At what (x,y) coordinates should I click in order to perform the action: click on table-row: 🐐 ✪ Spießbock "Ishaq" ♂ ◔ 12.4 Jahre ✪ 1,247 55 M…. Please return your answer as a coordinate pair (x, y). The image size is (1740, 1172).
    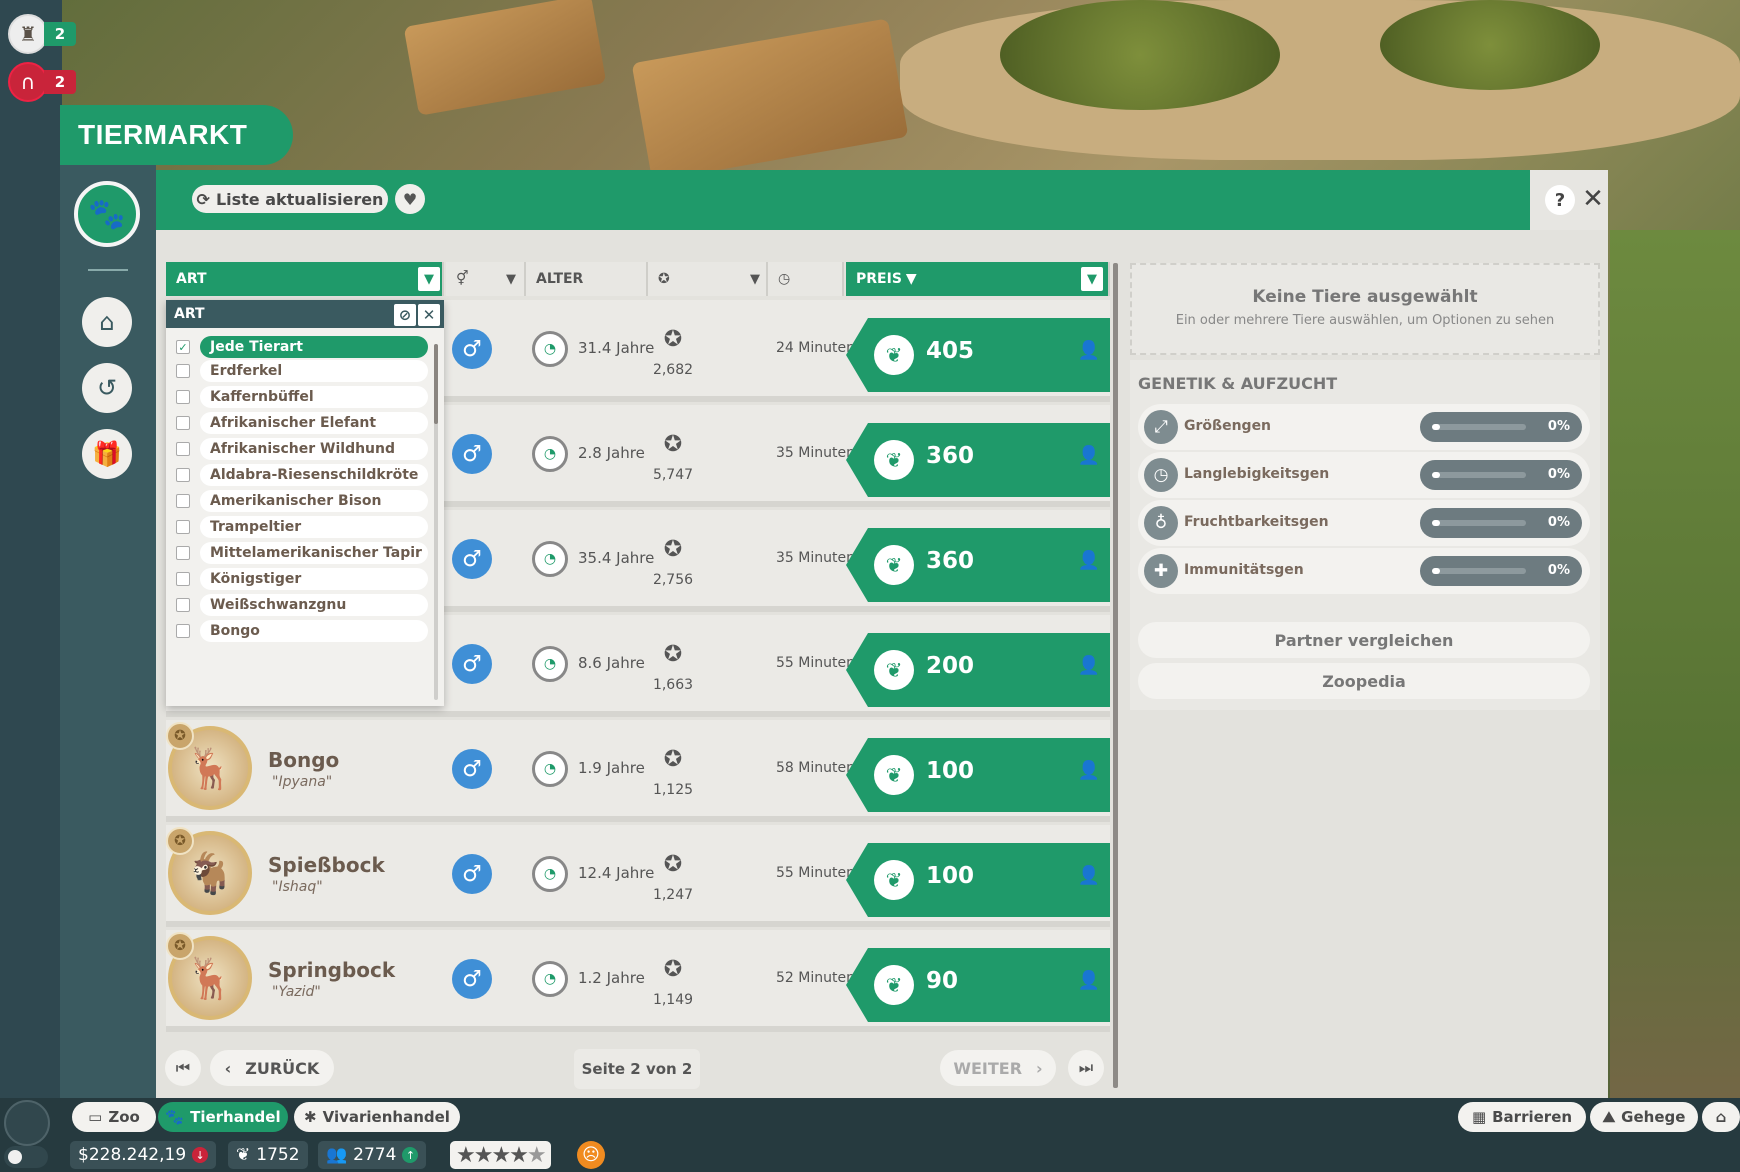
    Looking at the image, I should click on (638, 876).